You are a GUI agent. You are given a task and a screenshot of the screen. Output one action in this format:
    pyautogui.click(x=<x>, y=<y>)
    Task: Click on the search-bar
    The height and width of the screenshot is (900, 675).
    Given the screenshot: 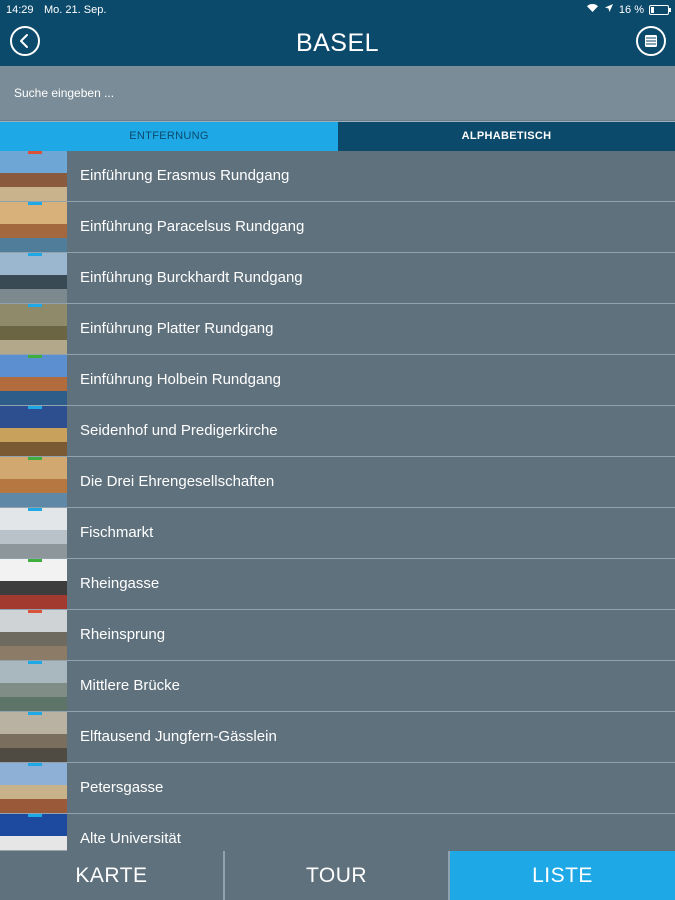 What is the action you would take?
    pyautogui.click(x=337, y=93)
    